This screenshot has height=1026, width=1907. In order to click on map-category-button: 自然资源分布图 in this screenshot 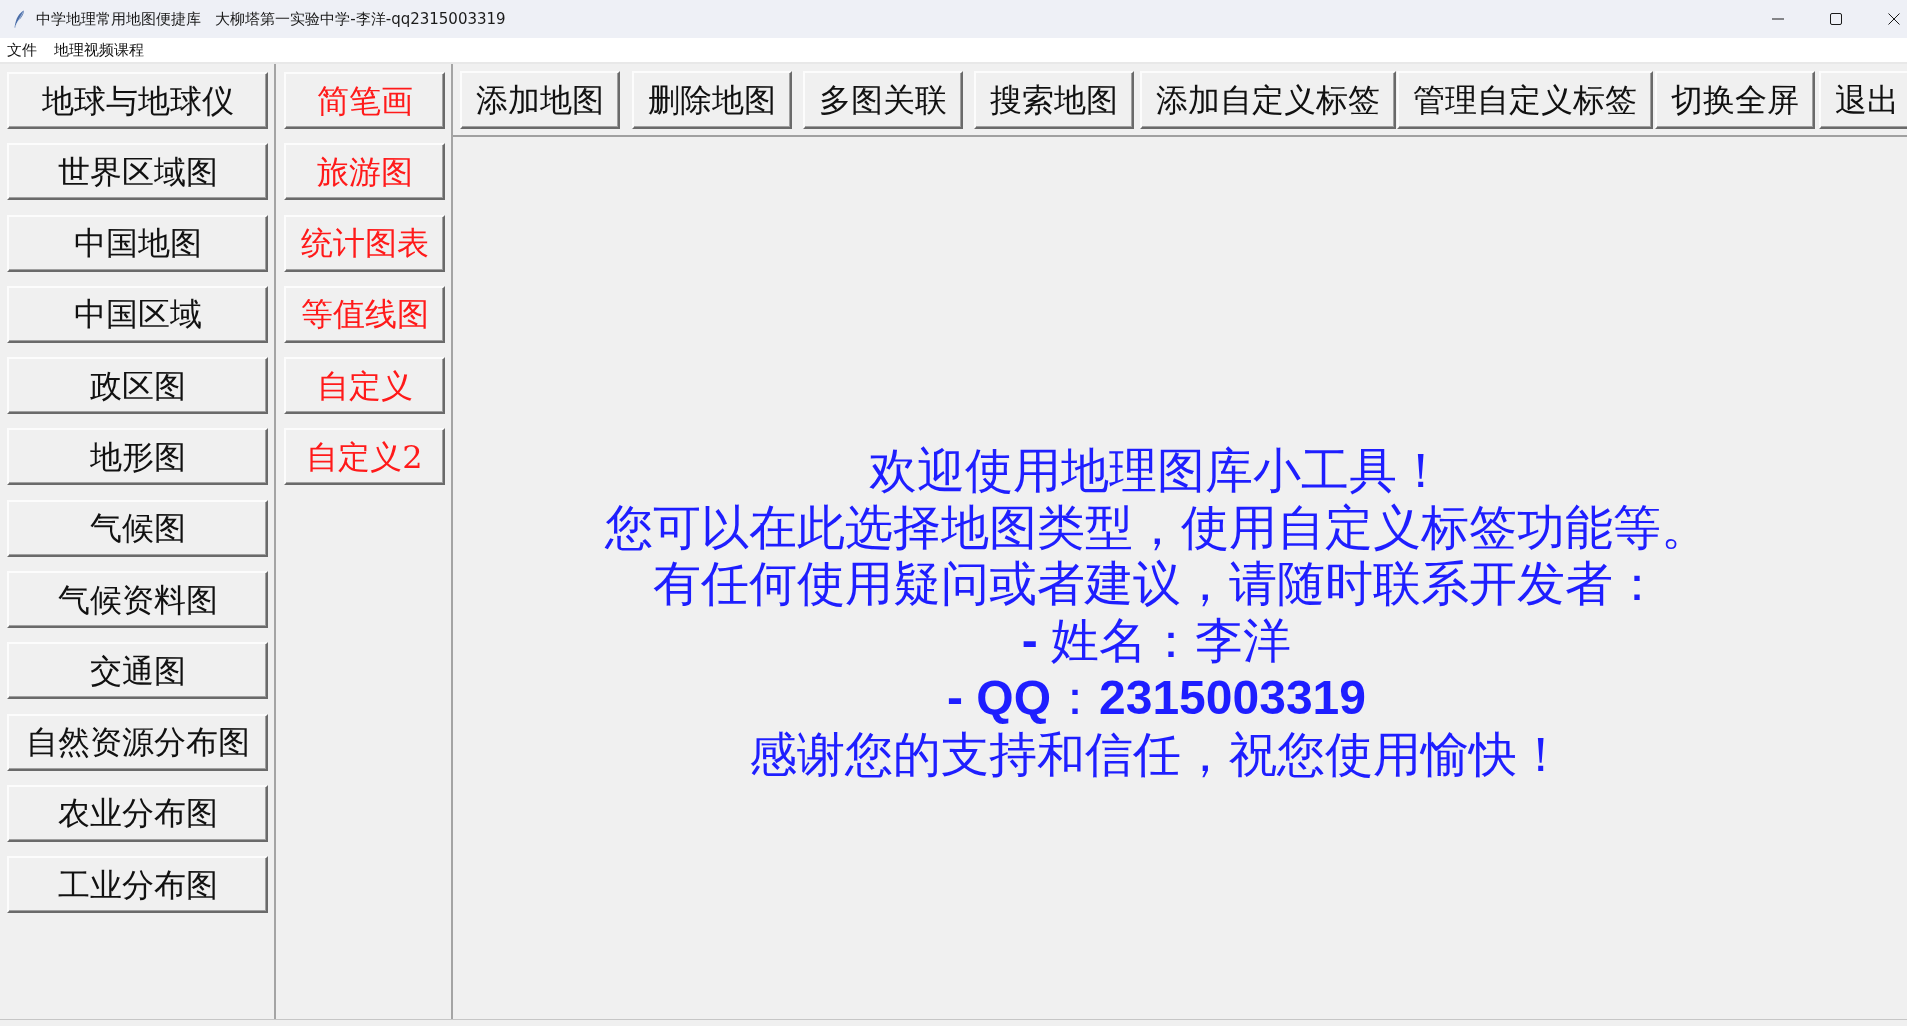, I will do `click(137, 742)`.